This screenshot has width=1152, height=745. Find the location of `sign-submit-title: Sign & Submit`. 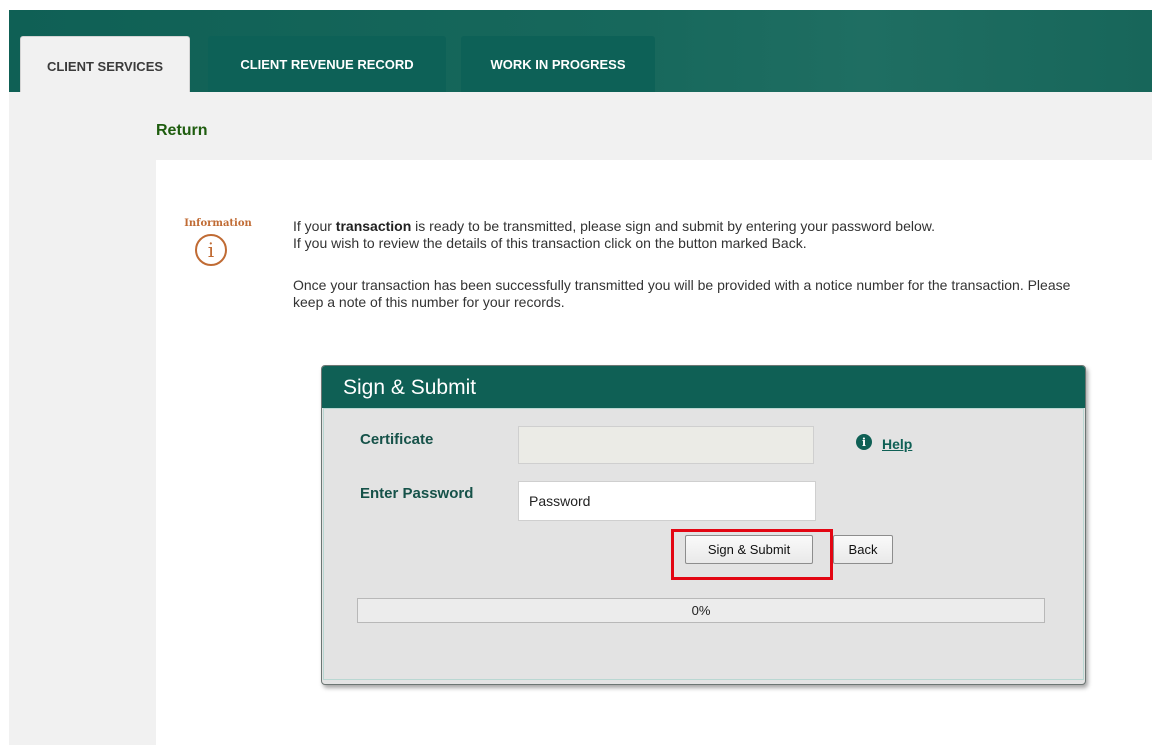

sign-submit-title: Sign & Submit is located at coordinates (410, 387).